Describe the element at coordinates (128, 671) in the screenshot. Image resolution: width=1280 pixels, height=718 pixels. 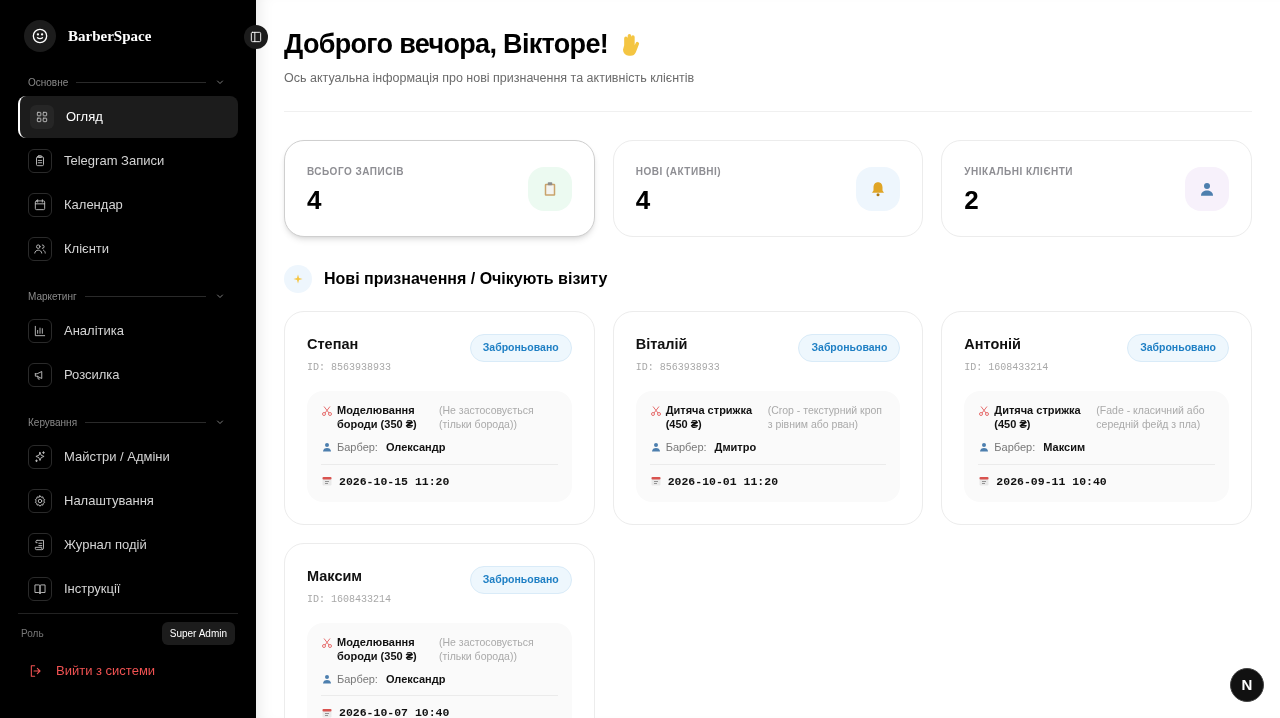
I see `logout-link: Вийти з системи` at that location.